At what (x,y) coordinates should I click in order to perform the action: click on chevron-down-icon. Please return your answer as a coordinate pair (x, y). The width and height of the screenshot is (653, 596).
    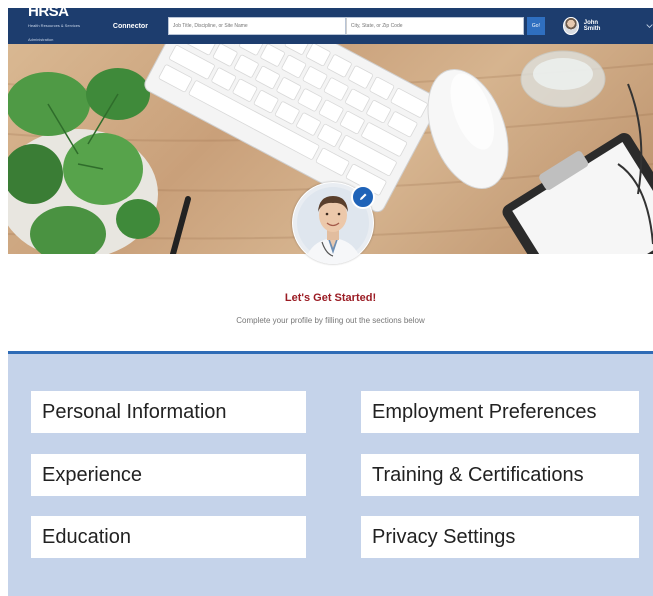
    Looking at the image, I should click on (649, 26).